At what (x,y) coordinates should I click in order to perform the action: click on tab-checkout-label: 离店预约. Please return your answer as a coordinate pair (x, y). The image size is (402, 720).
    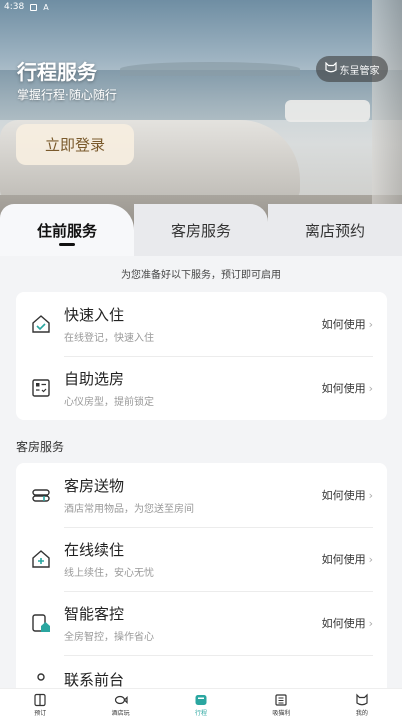
    Looking at the image, I should click on (334, 230).